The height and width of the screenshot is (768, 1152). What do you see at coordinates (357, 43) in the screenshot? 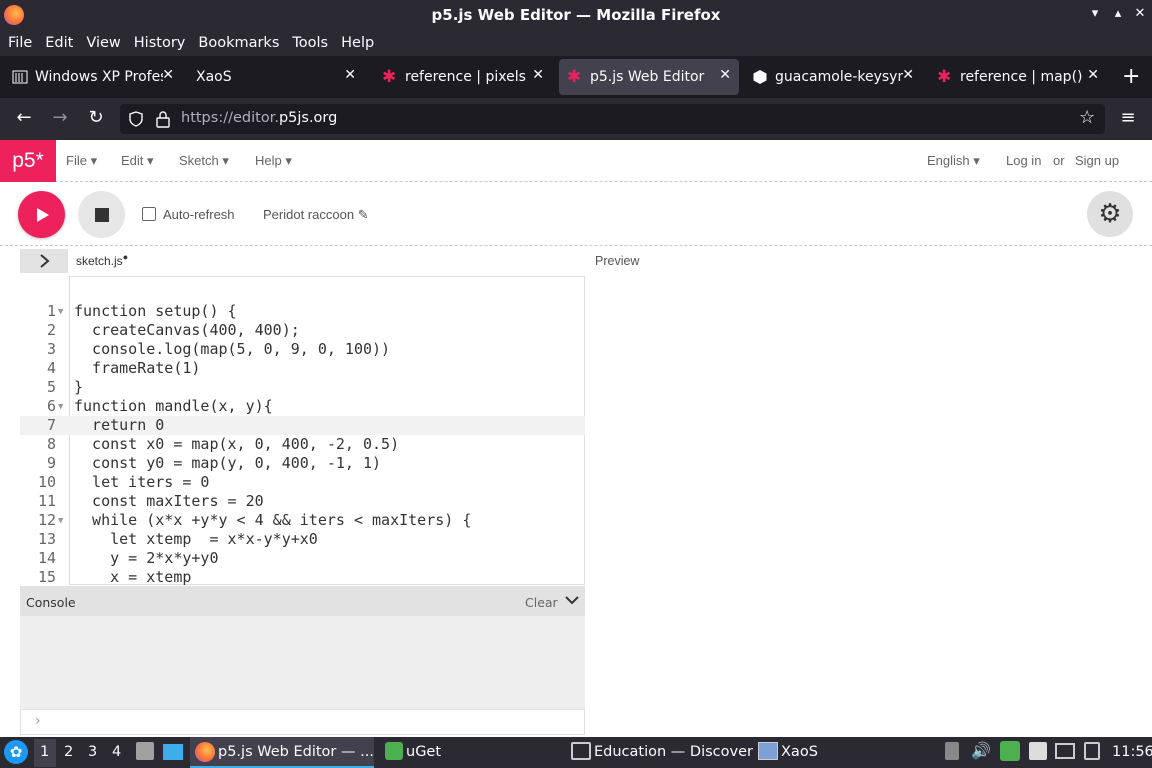
I see `menu-help: Help` at bounding box center [357, 43].